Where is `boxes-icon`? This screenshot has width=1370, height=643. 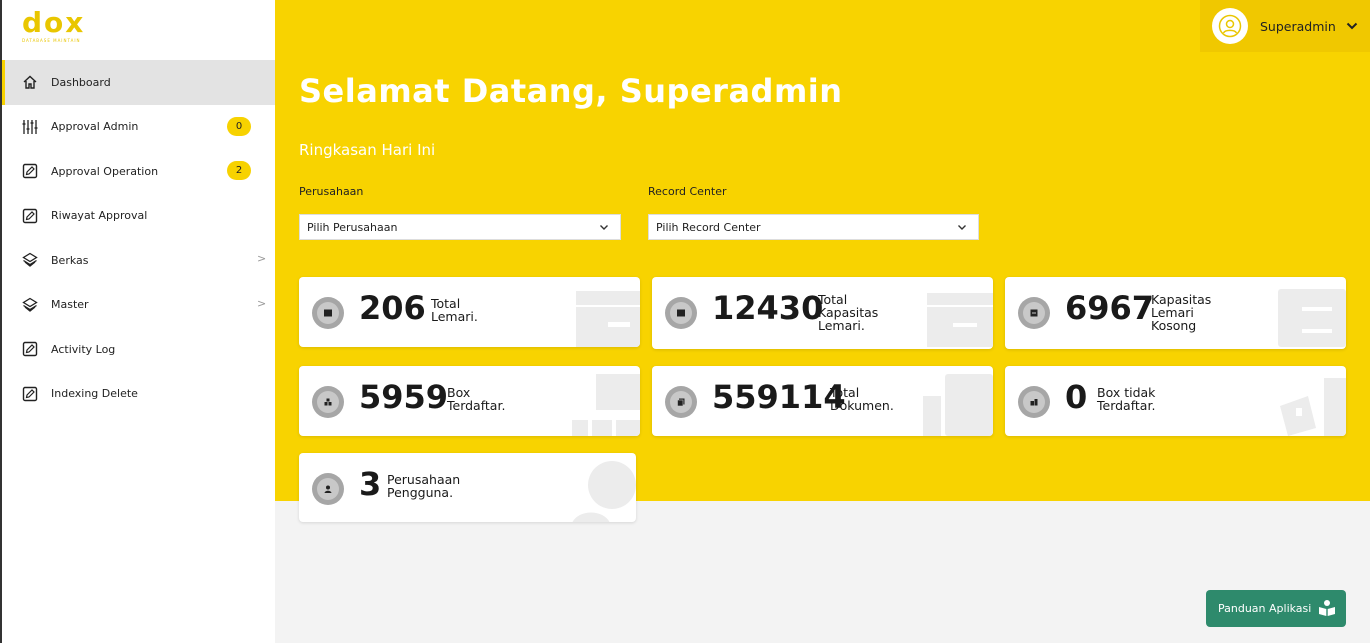 boxes-icon is located at coordinates (328, 402).